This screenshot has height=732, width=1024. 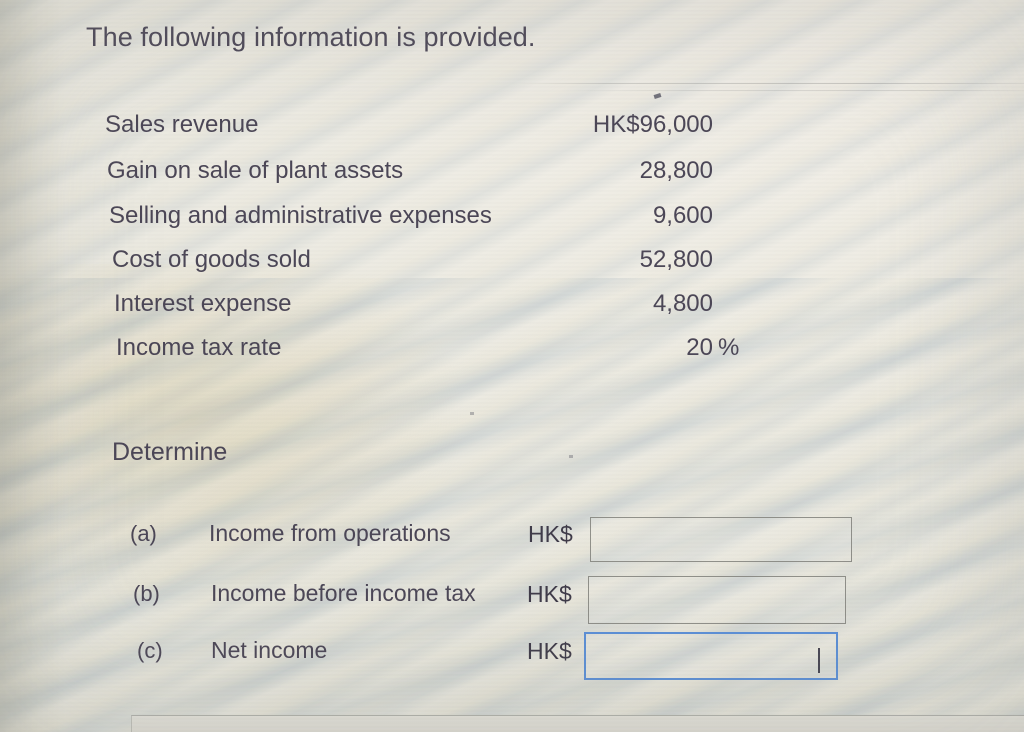 I want to click on answer-label: Income from operations, so click(x=330, y=533).